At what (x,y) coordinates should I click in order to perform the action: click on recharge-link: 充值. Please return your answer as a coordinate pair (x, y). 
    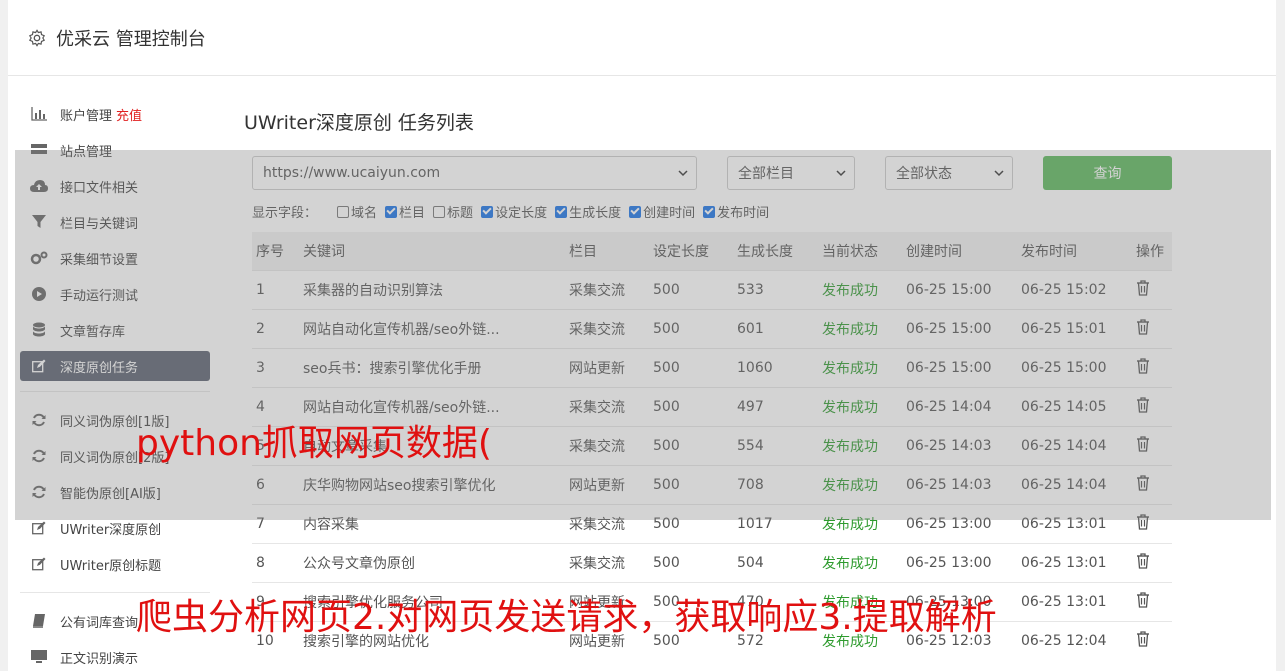
    Looking at the image, I should click on (129, 114).